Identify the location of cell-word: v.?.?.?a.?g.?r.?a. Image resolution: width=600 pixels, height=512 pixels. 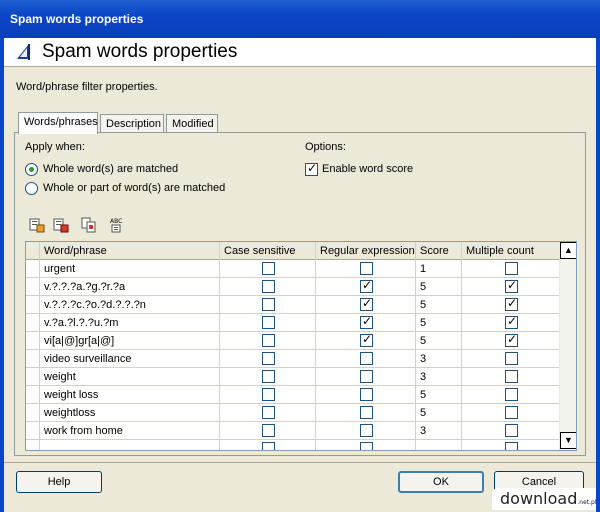
(130, 287).